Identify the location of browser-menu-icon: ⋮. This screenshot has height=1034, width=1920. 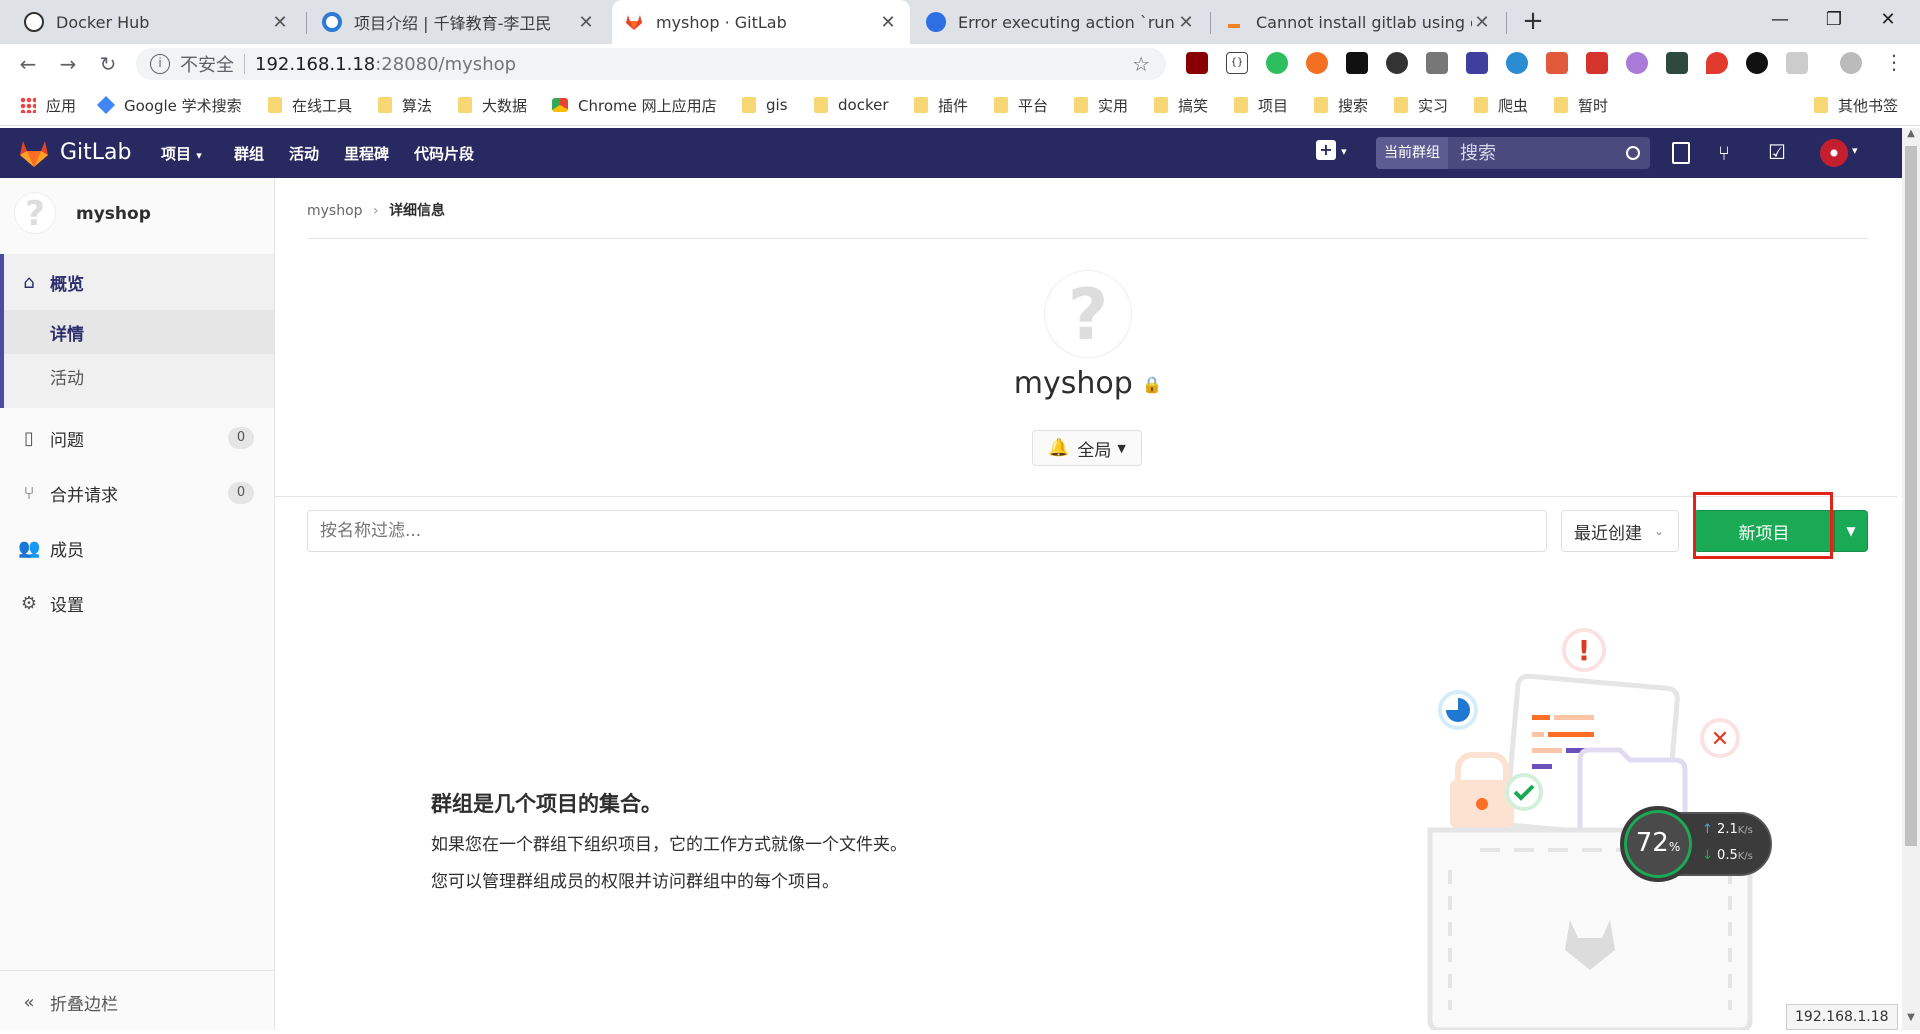
(1894, 62).